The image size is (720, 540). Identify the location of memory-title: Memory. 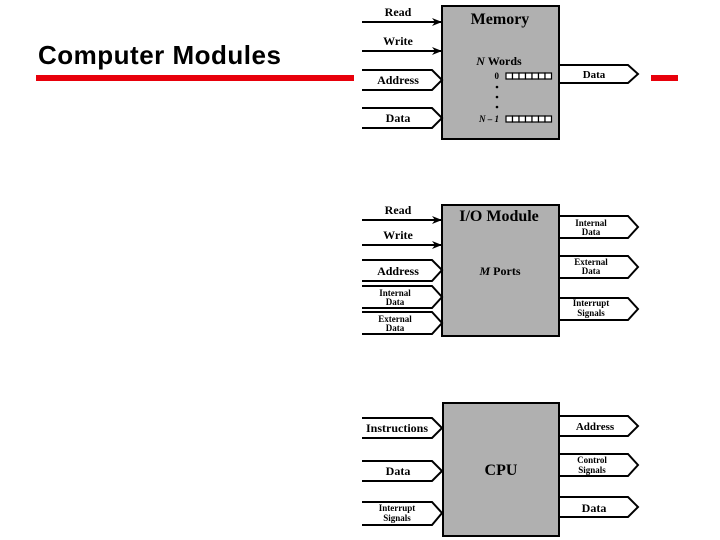
(500, 19).